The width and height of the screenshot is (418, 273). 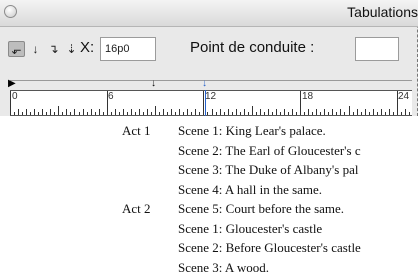 What do you see at coordinates (136, 130) in the screenshot?
I see `act-label: Act 1` at bounding box center [136, 130].